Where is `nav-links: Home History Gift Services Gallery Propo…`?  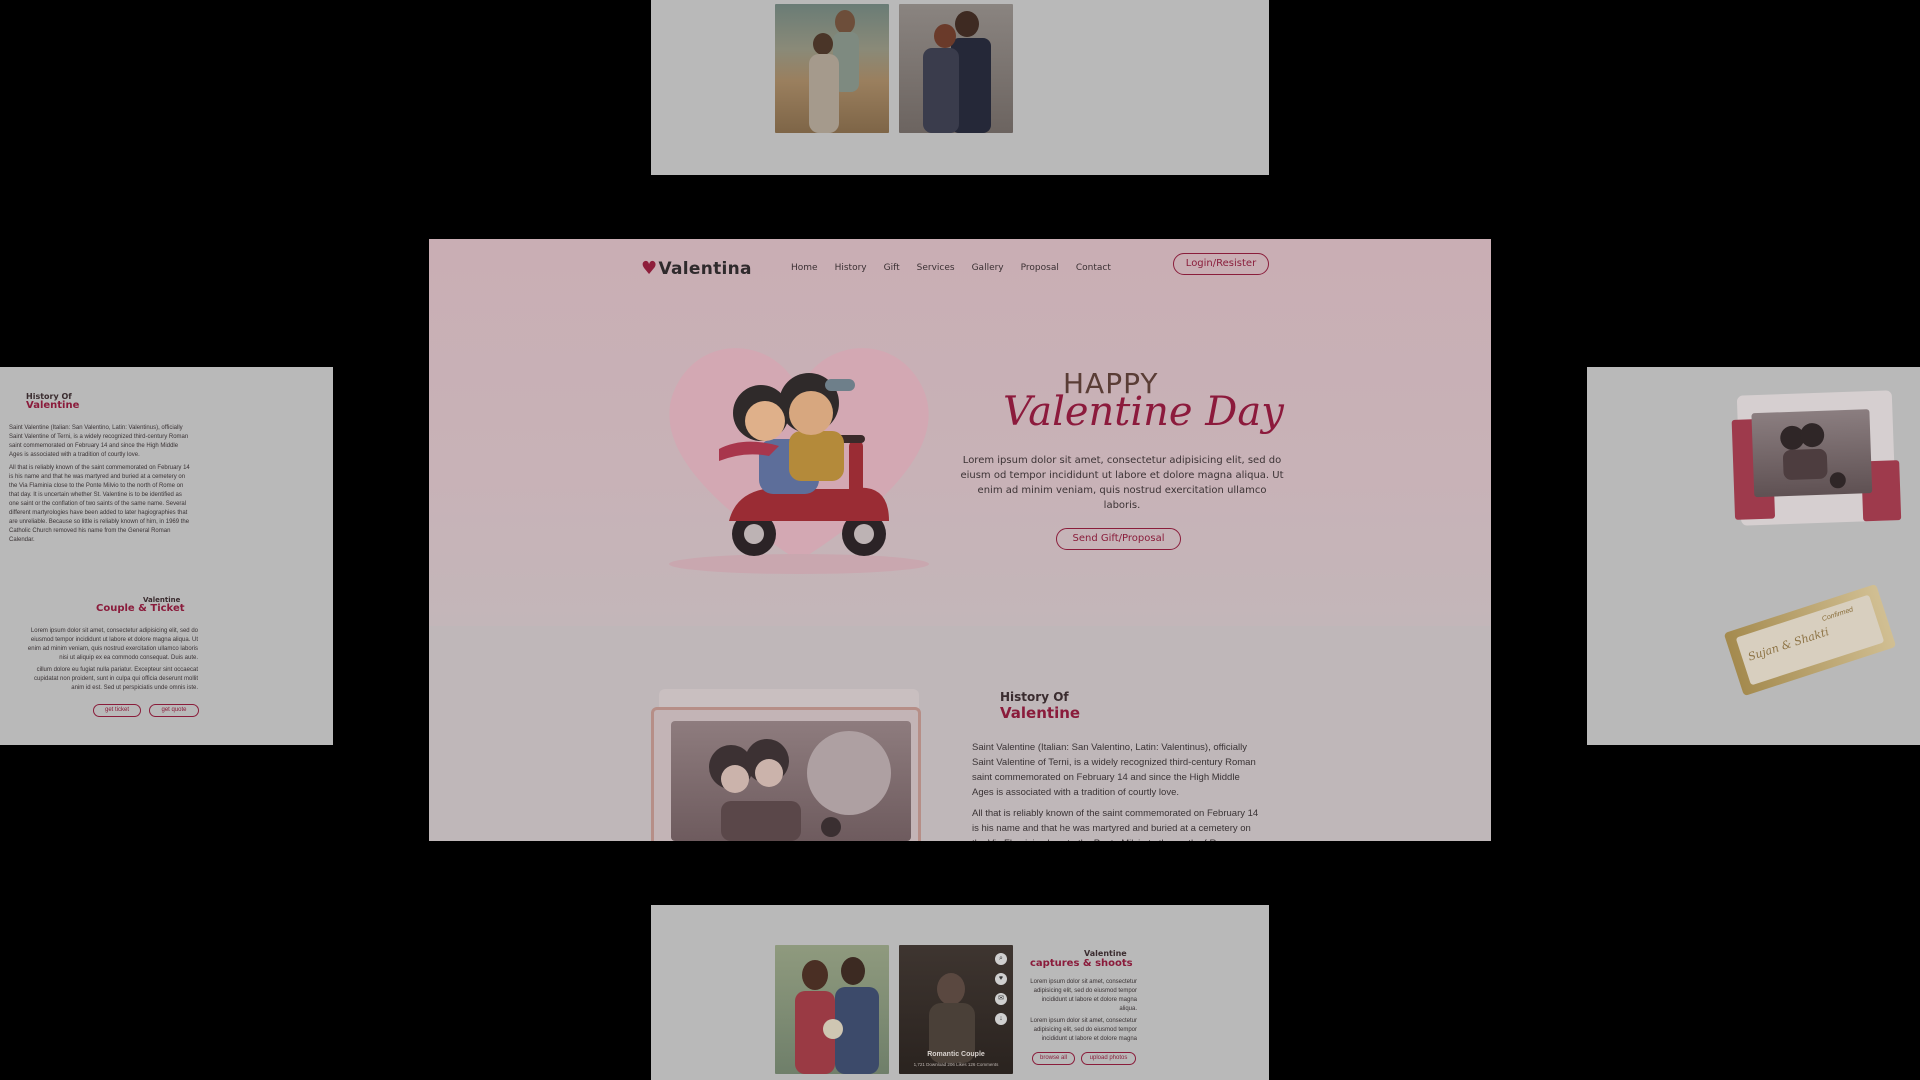
nav-links: Home History Gift Services Gallery Propo… is located at coordinates (959, 268).